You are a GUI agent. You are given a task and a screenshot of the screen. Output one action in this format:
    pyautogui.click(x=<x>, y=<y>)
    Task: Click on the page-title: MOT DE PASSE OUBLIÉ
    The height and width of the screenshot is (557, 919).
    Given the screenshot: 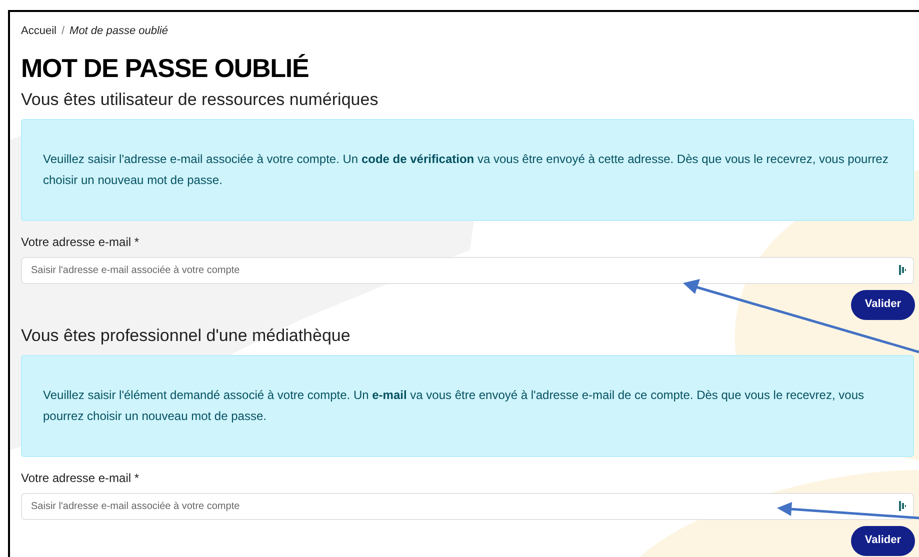 What is the action you would take?
    pyautogui.click(x=165, y=68)
    